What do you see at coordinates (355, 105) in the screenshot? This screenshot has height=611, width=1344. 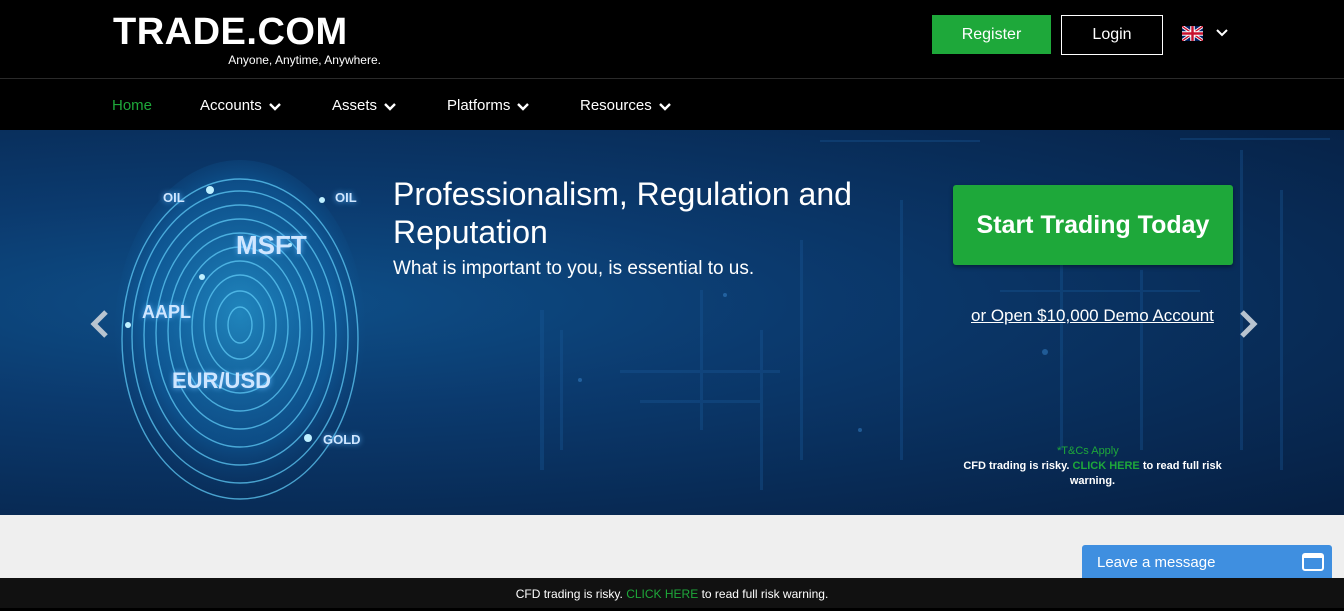 I see `nav-item-label: Assets` at bounding box center [355, 105].